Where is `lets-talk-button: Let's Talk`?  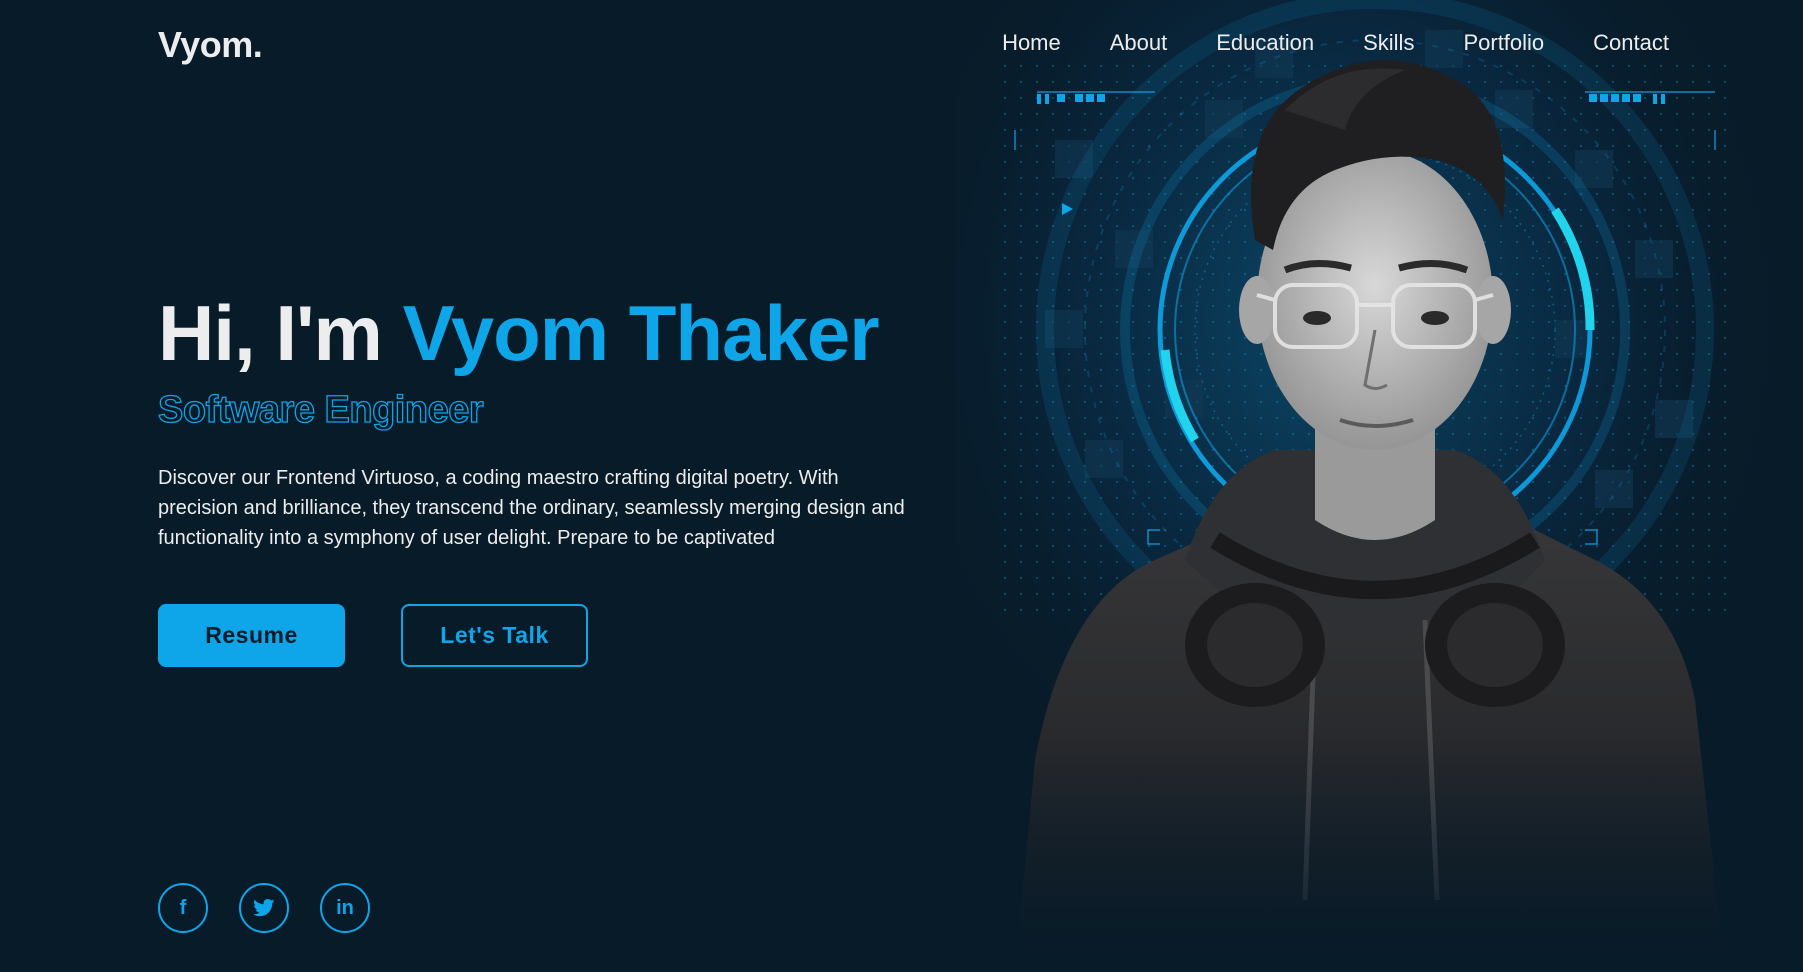 lets-talk-button: Let's Talk is located at coordinates (494, 635).